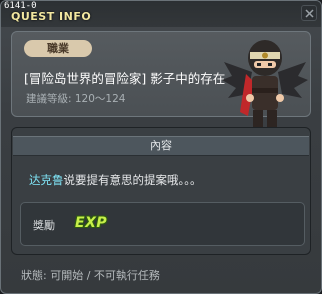 This screenshot has width=322, height=294. What do you see at coordinates (265, 88) in the screenshot?
I see `npc-portrait` at bounding box center [265, 88].